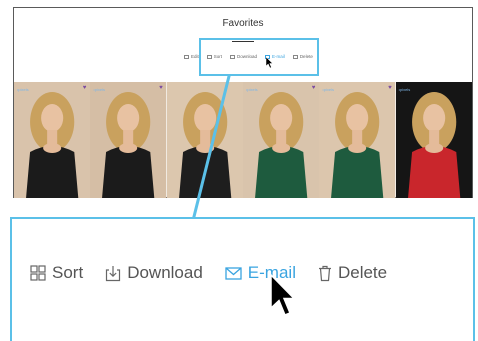 This screenshot has width=478, height=341. I want to click on delete-button: Delete, so click(352, 273).